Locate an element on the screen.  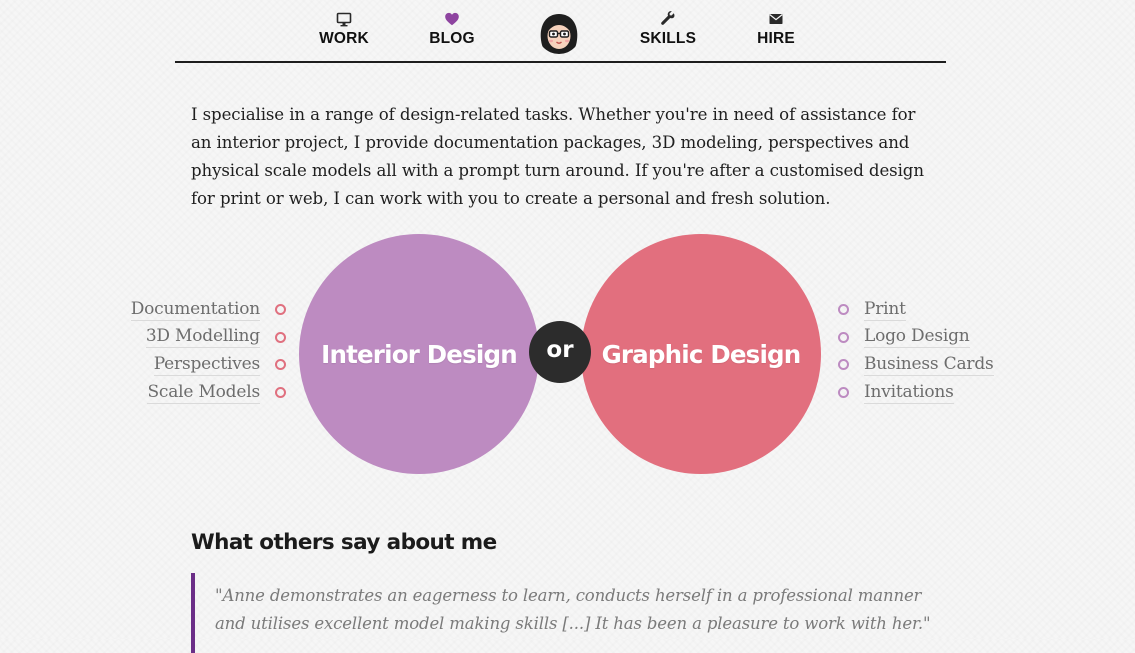
list-item: Print is located at coordinates (916, 310).